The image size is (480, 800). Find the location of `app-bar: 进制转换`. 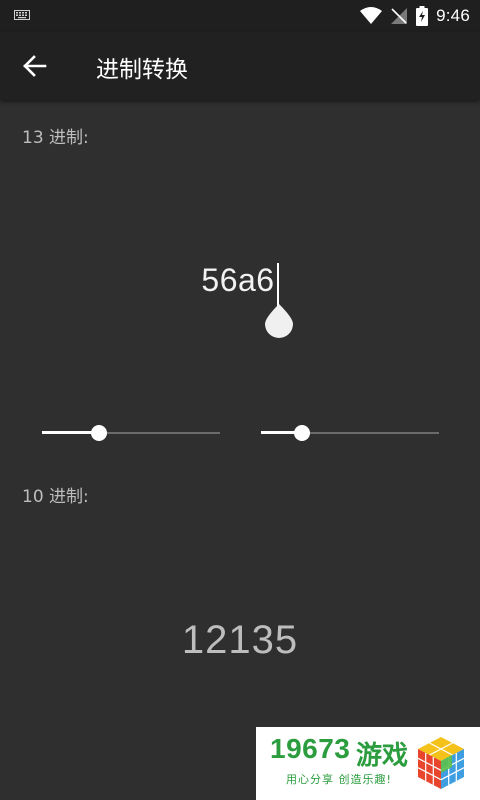

app-bar: 进制转换 is located at coordinates (240, 66).